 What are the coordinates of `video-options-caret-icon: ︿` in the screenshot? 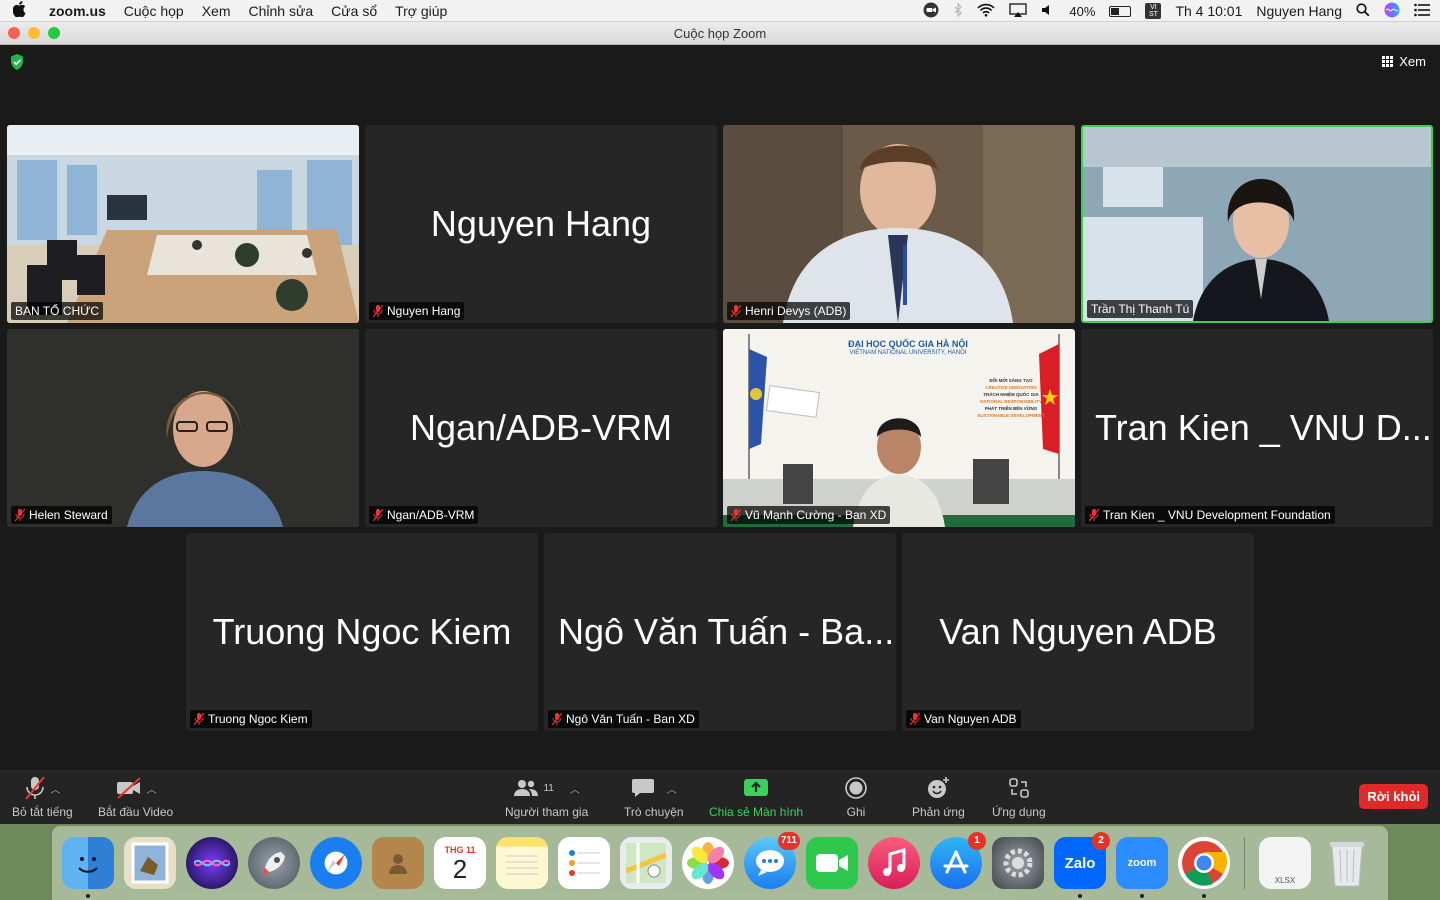 It's located at (152, 788).